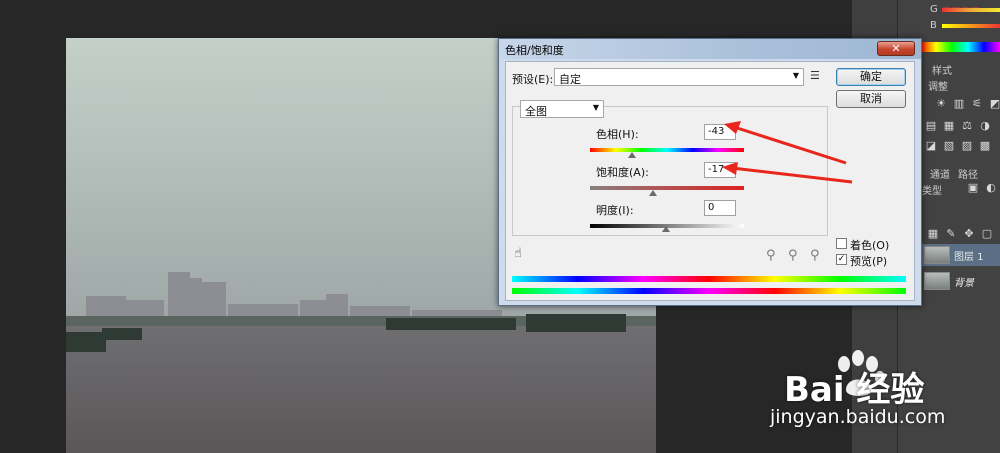  What do you see at coordinates (871, 77) in the screenshot?
I see `ok-button: 确定` at bounding box center [871, 77].